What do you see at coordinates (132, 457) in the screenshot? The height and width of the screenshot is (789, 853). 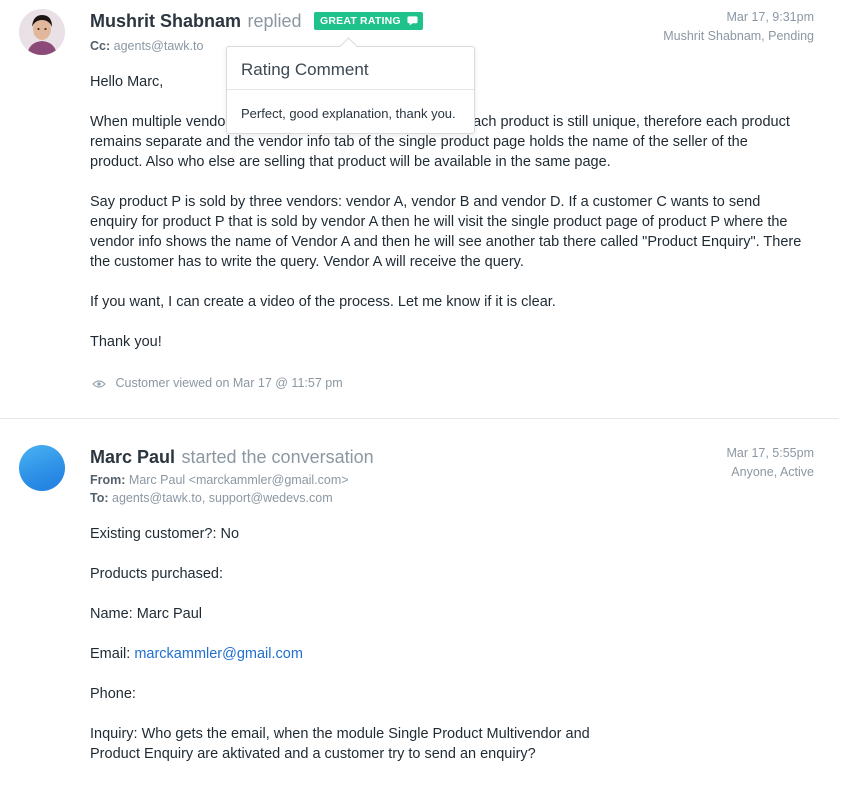 I see `author-name: Marc Paul` at bounding box center [132, 457].